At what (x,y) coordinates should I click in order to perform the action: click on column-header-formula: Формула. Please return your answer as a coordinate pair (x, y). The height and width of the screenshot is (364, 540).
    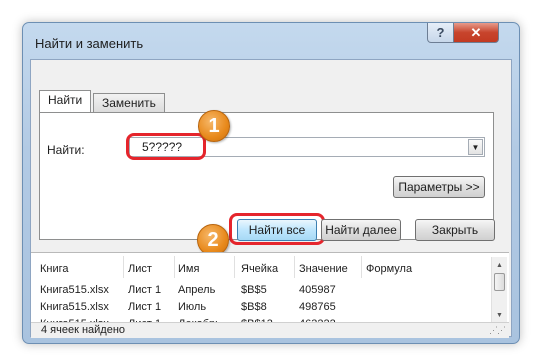
    Looking at the image, I should click on (389, 269).